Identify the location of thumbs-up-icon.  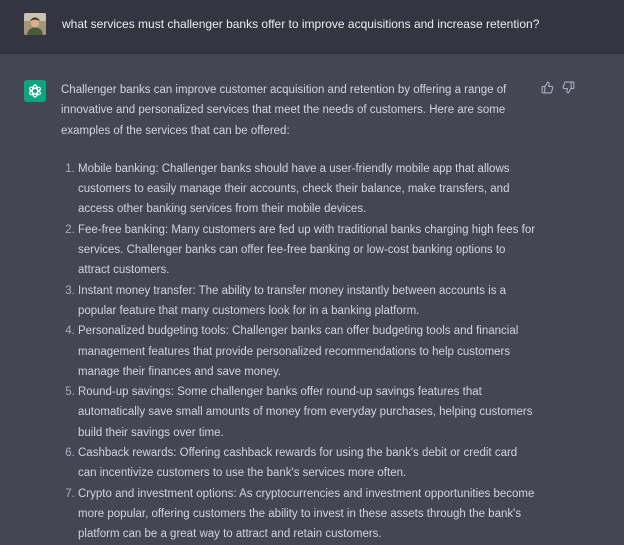
(547, 87).